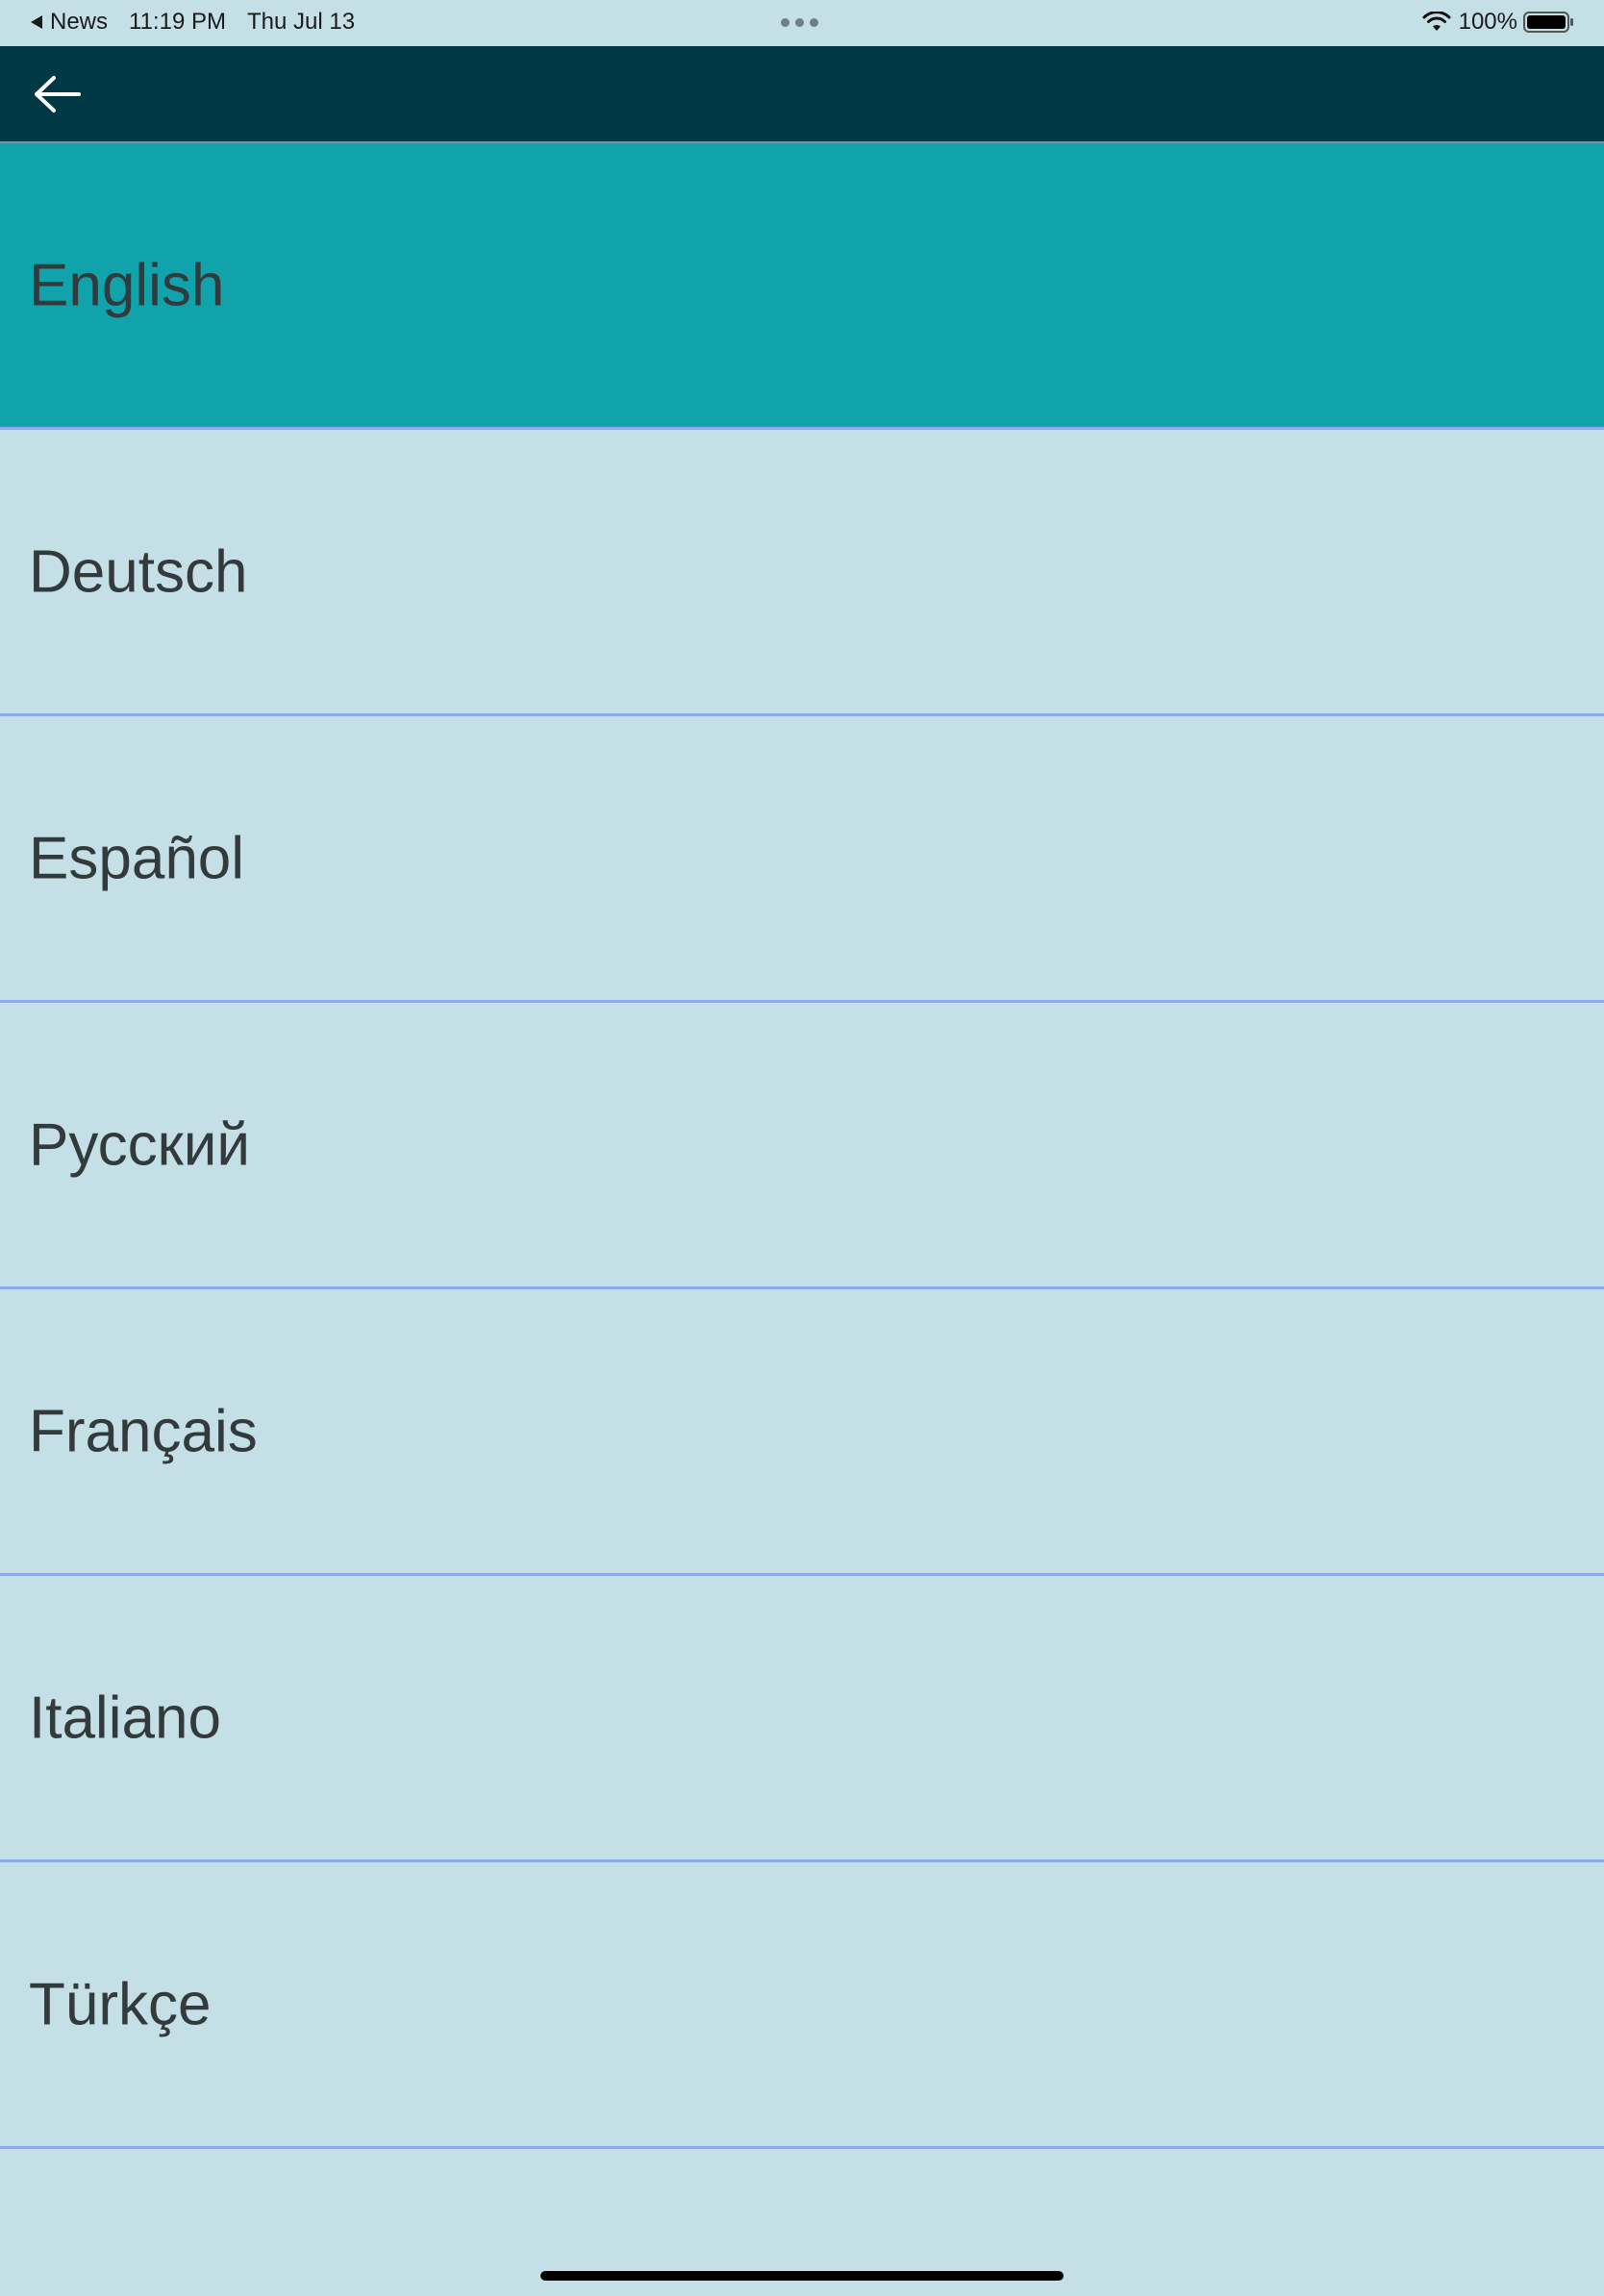 This screenshot has height=2296, width=1604. What do you see at coordinates (1487, 22) in the screenshot?
I see `battery-percent: 100%` at bounding box center [1487, 22].